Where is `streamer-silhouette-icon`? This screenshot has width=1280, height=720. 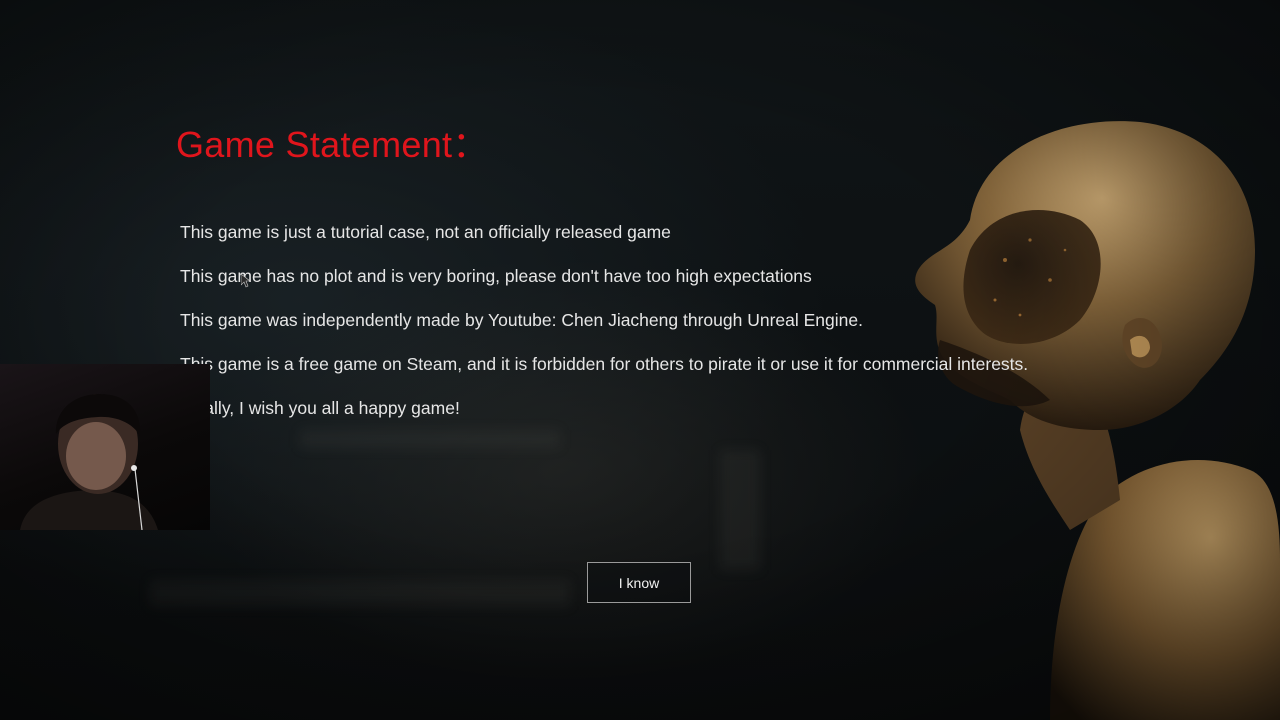 streamer-silhouette-icon is located at coordinates (89, 462).